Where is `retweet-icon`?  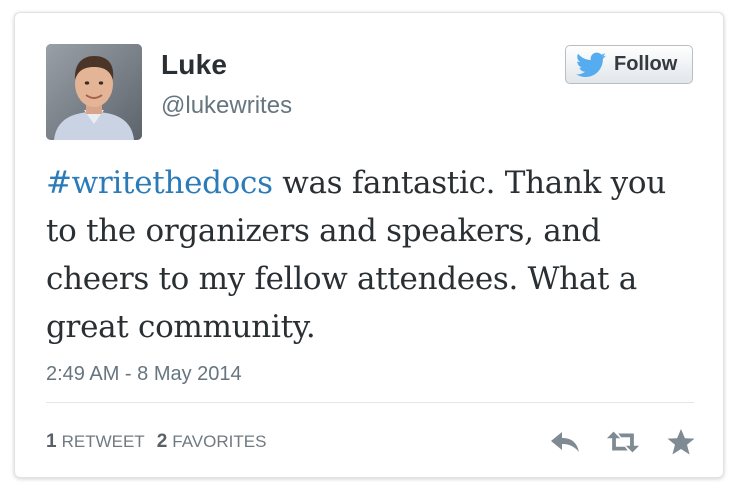
retweet-icon is located at coordinates (623, 442).